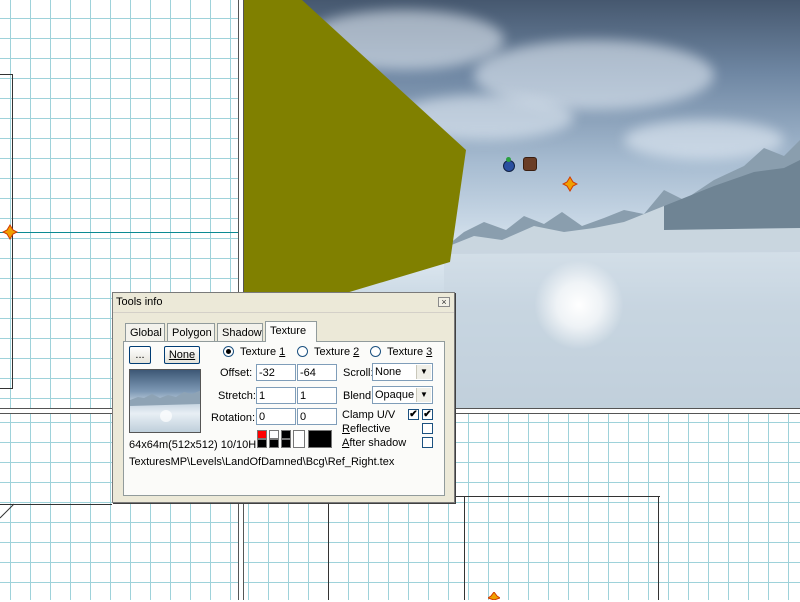 The image size is (800, 602). Describe the element at coordinates (276, 416) in the screenshot. I see `rotation-u-field` at that location.